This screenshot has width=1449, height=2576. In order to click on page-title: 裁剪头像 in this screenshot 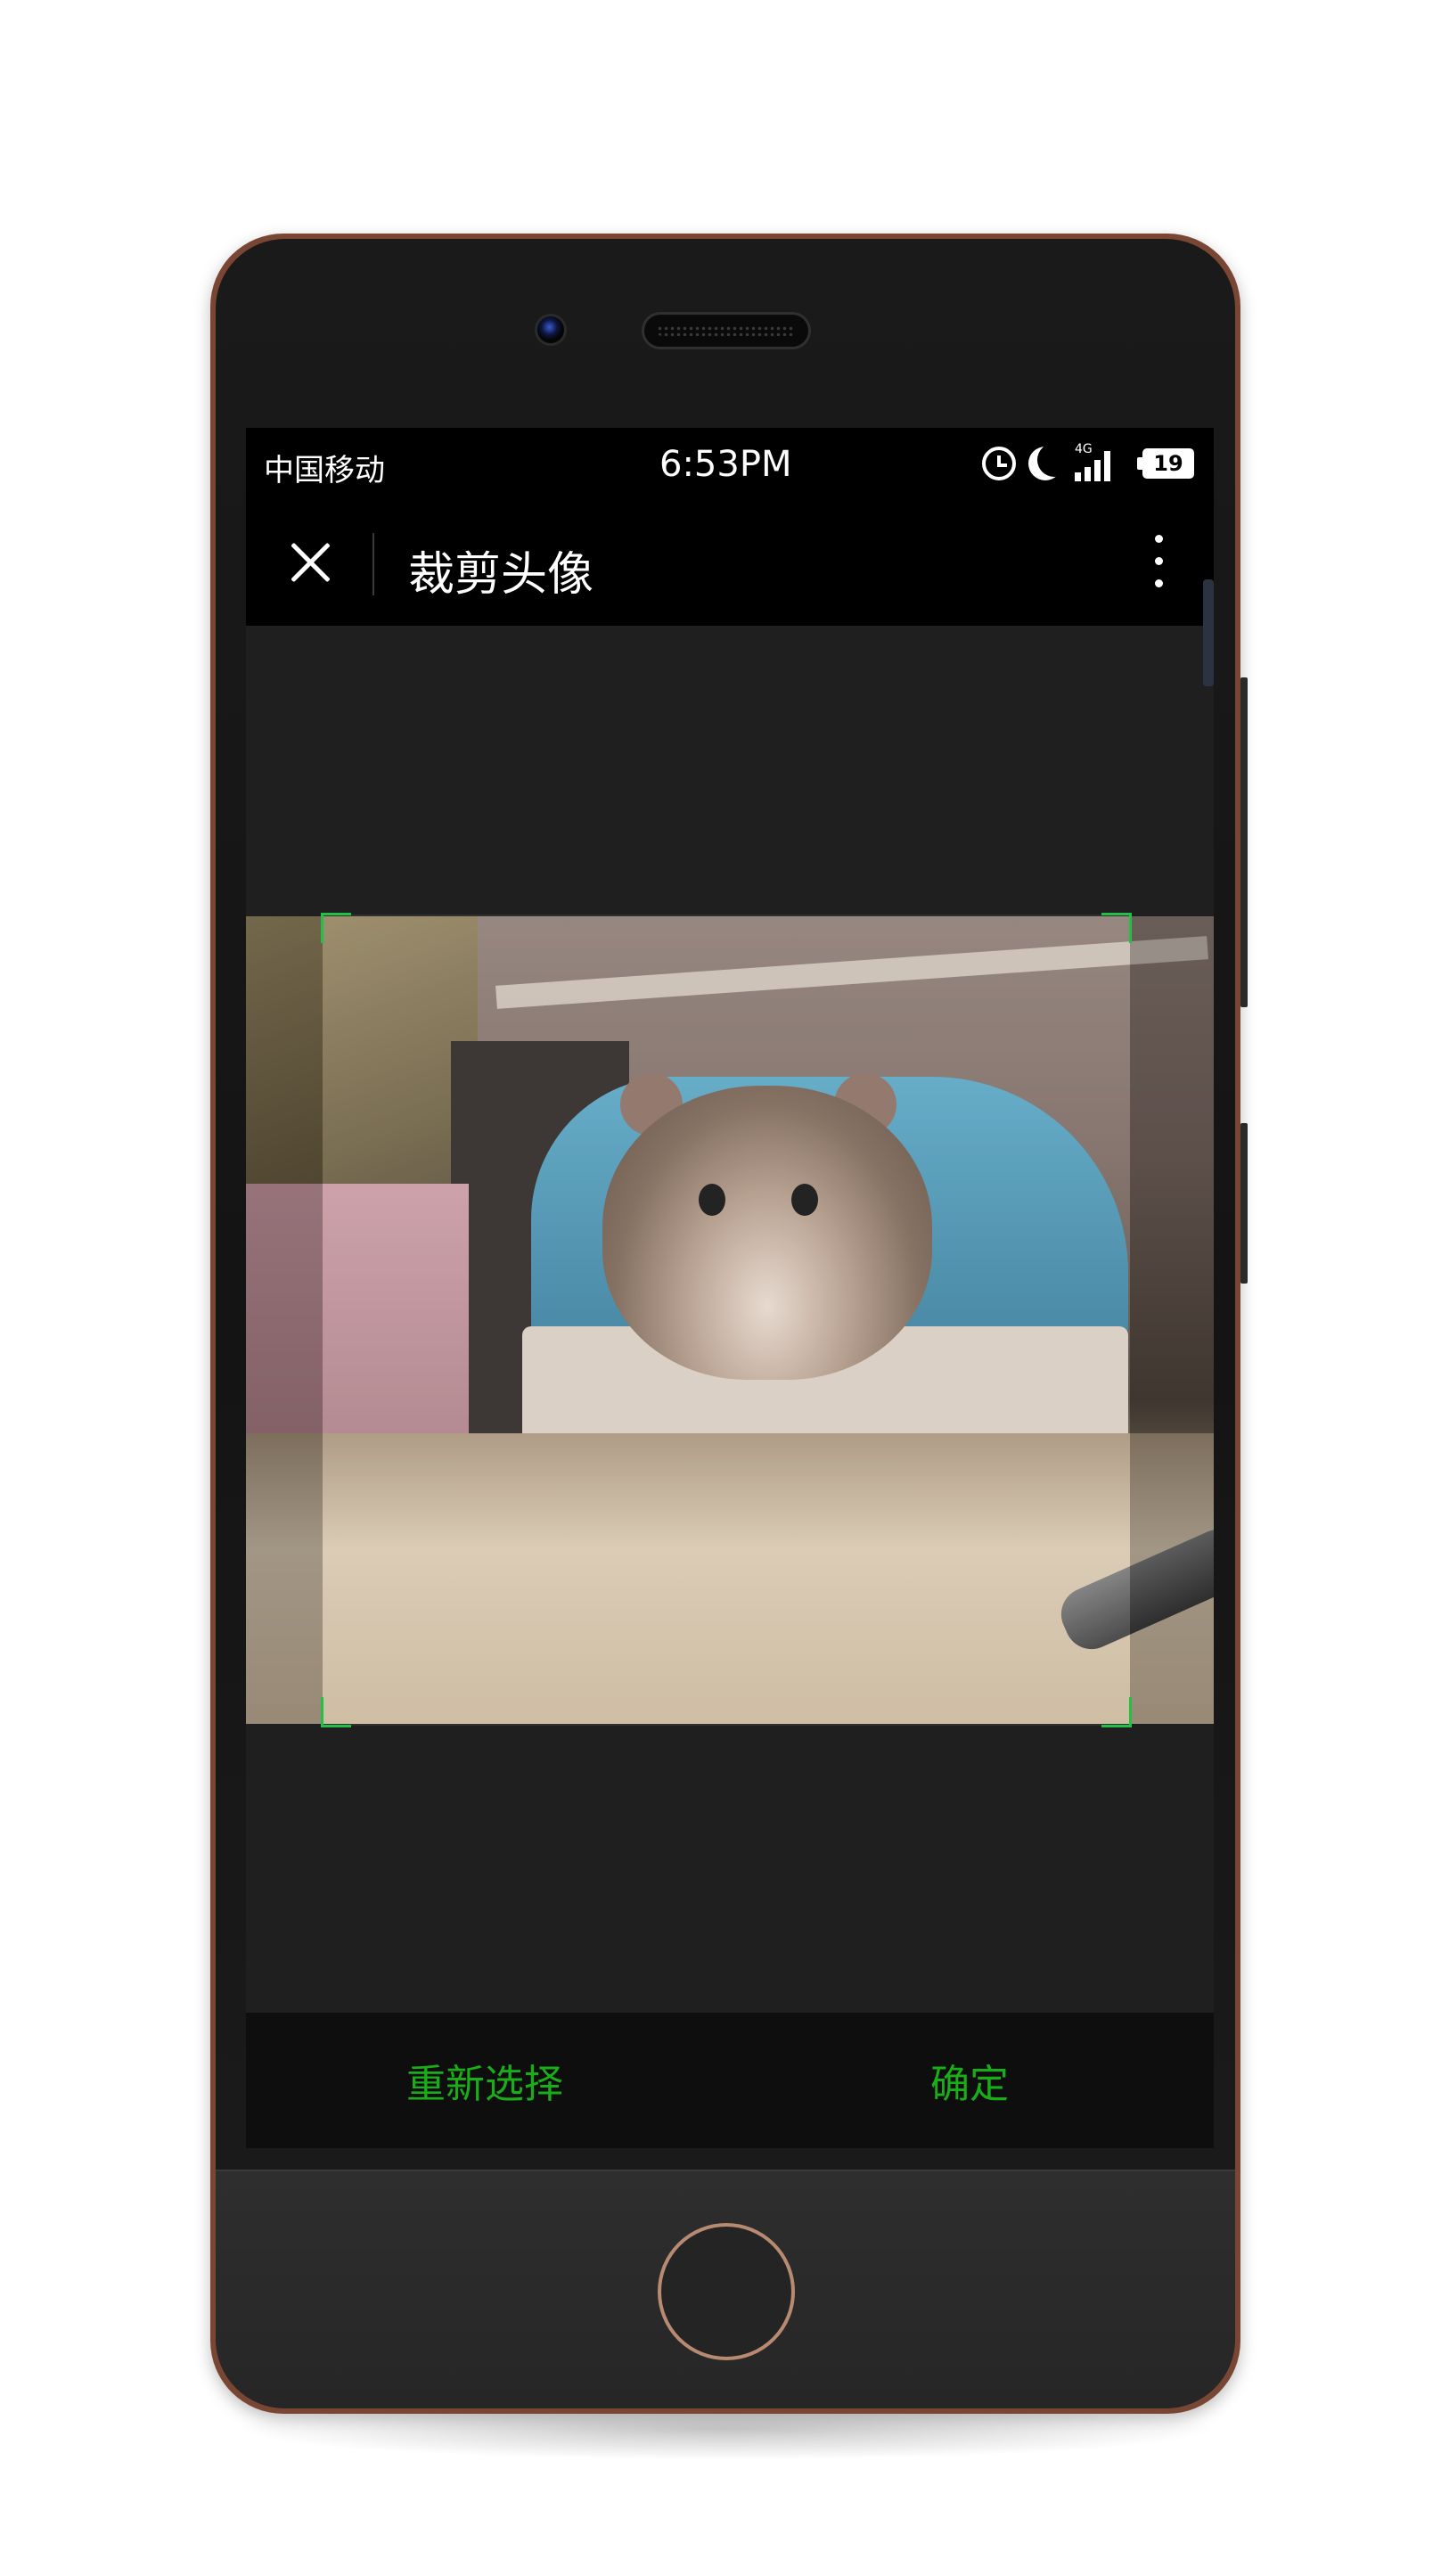, I will do `click(501, 575)`.